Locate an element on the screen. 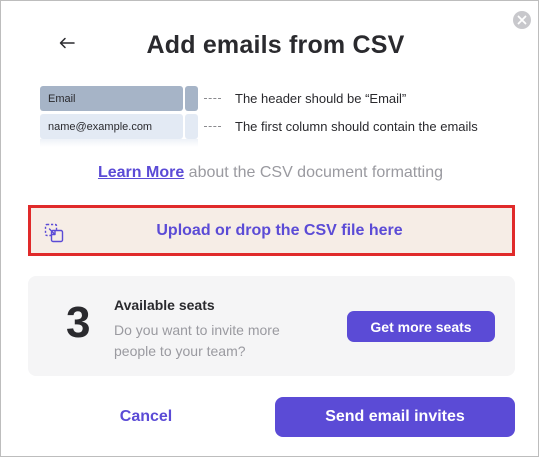 The width and height of the screenshot is (541, 459). csv-header-note: The header should be “Email” is located at coordinates (321, 98).